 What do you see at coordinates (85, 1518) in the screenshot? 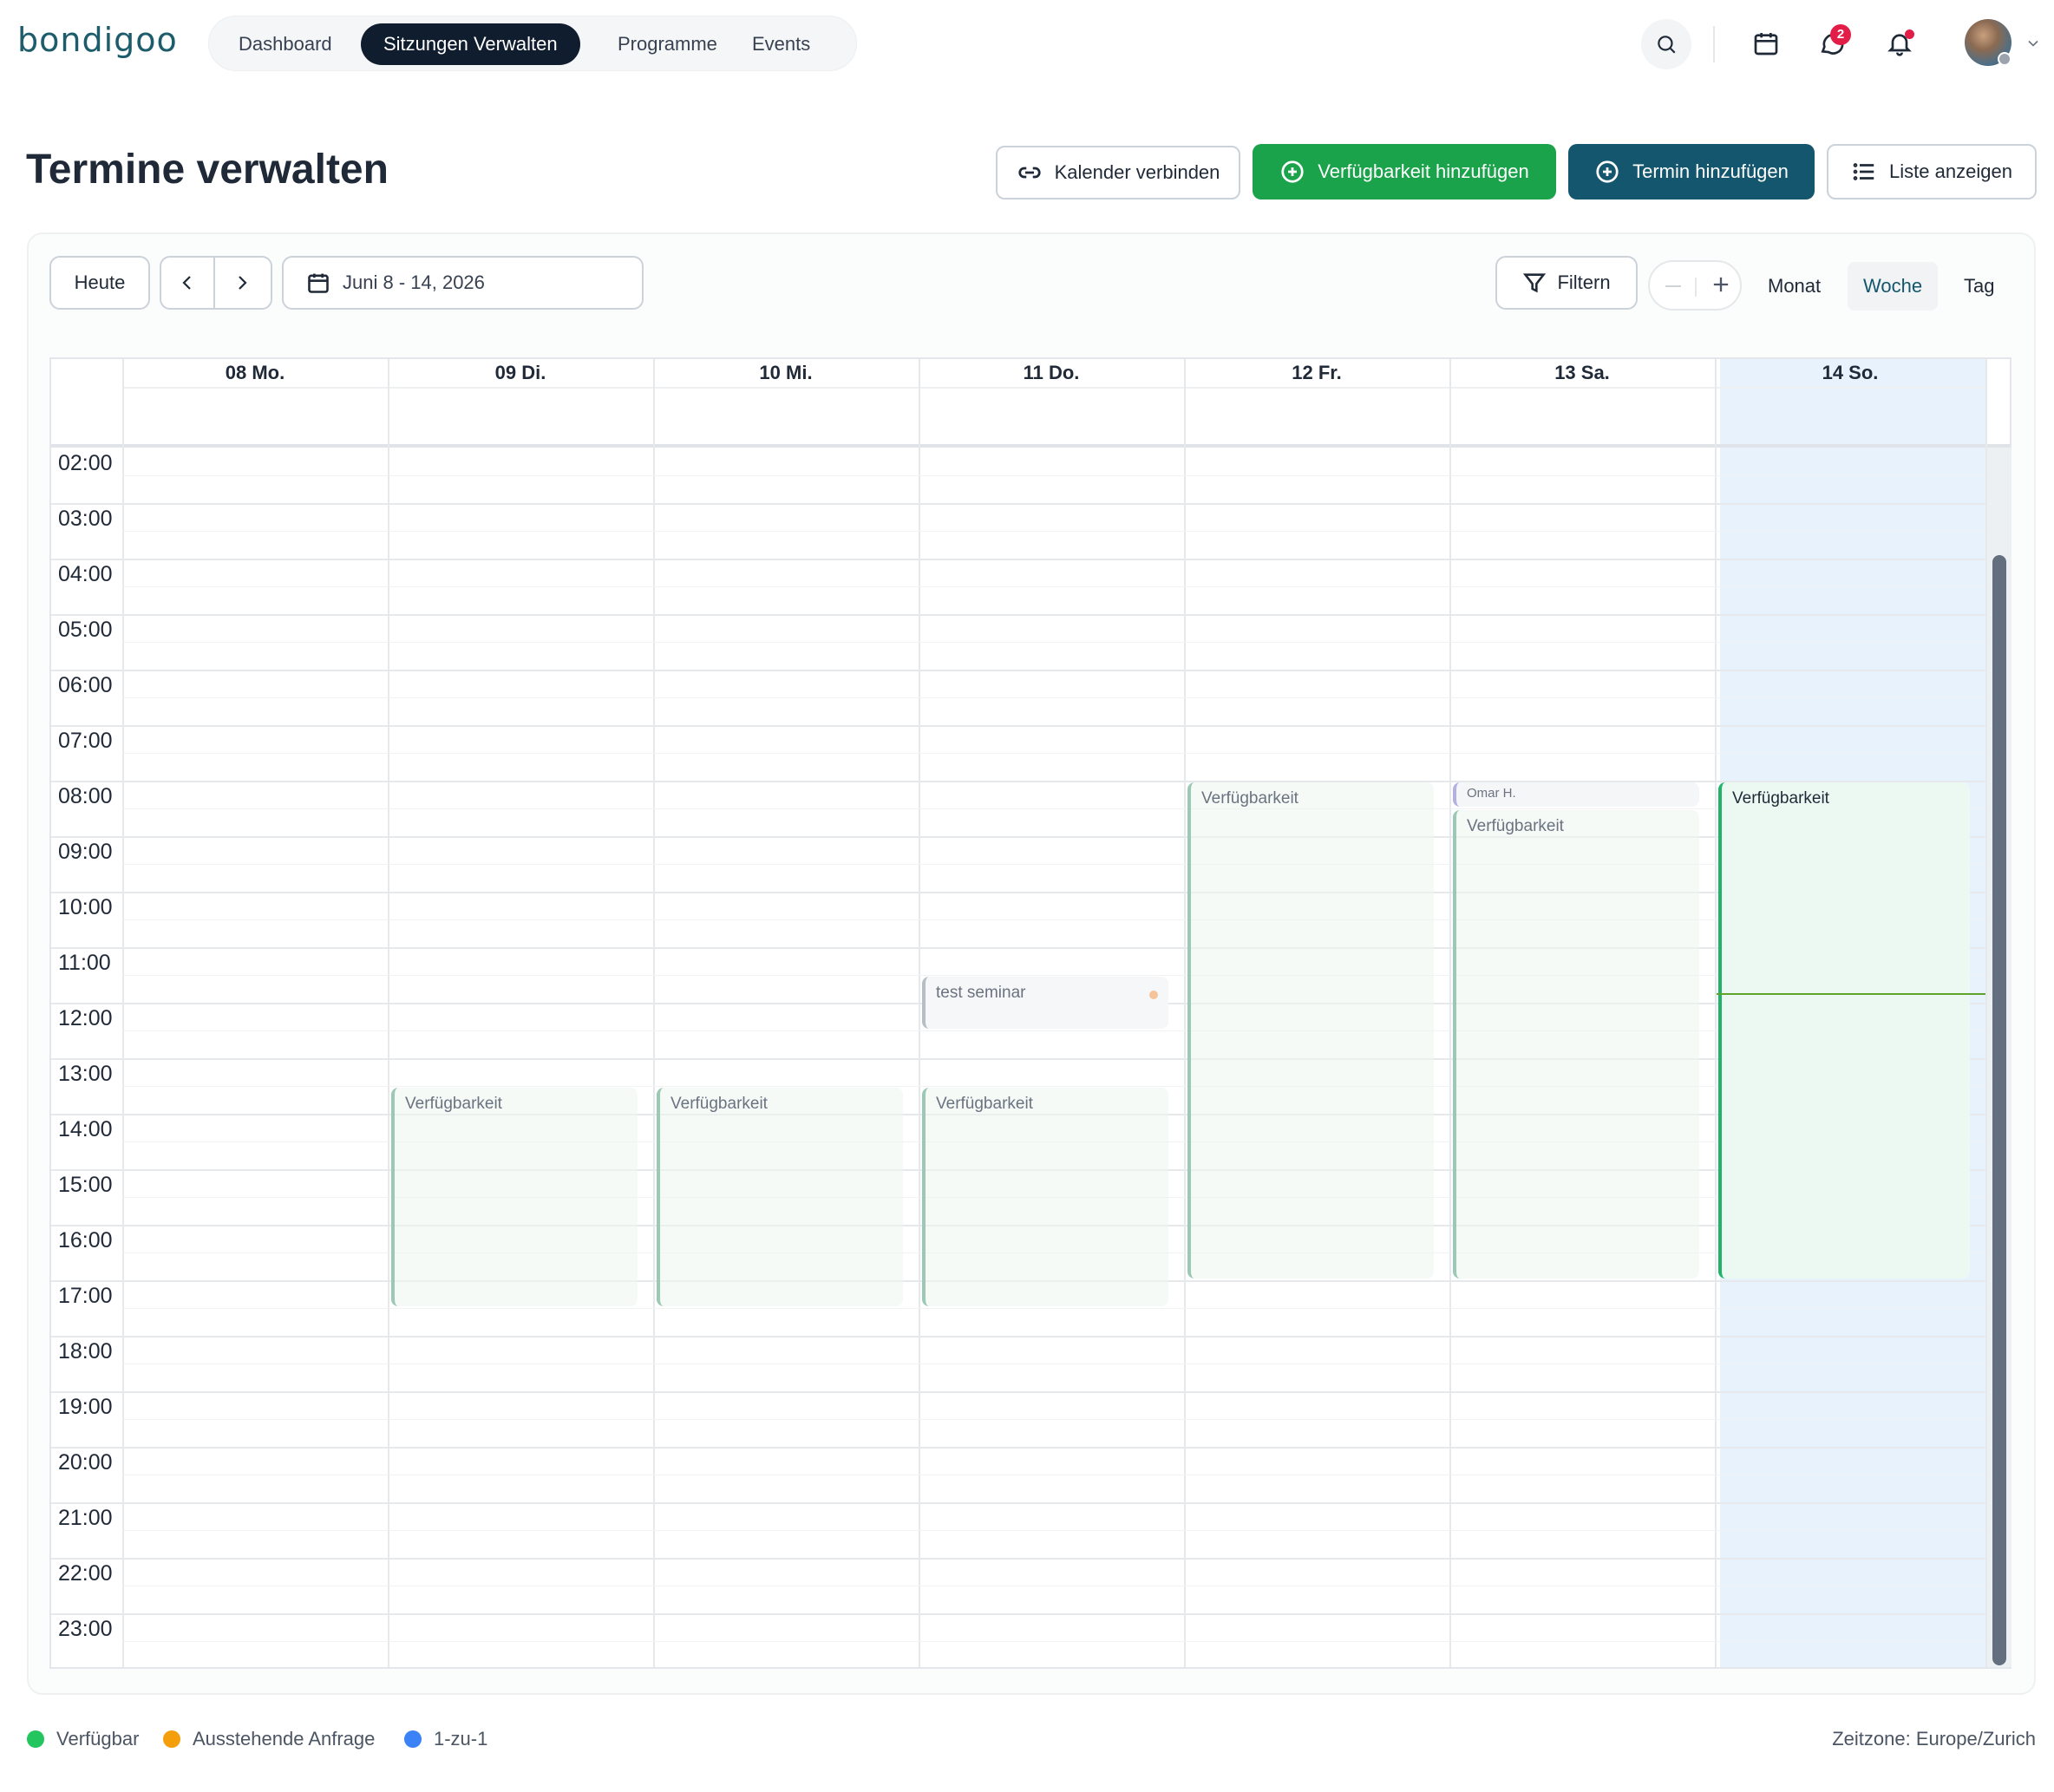
I see `time-label: 21:00` at bounding box center [85, 1518].